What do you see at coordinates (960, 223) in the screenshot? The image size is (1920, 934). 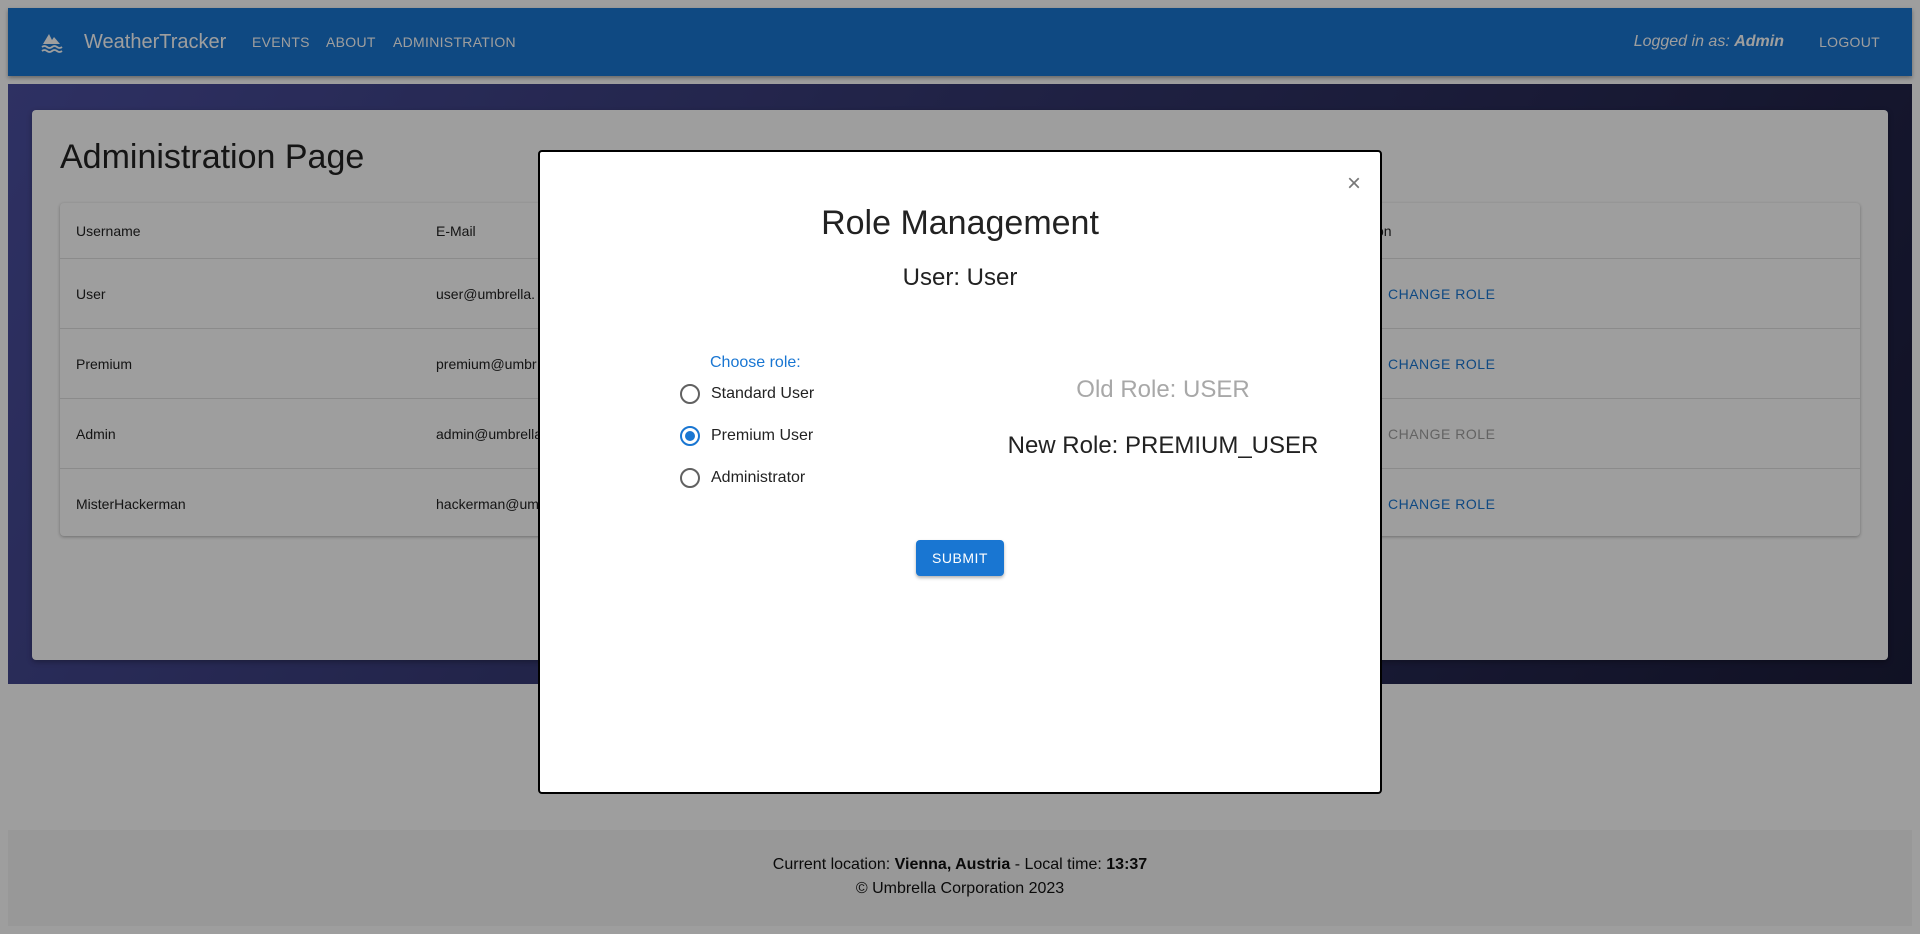 I see `dialog-title: Role Management` at bounding box center [960, 223].